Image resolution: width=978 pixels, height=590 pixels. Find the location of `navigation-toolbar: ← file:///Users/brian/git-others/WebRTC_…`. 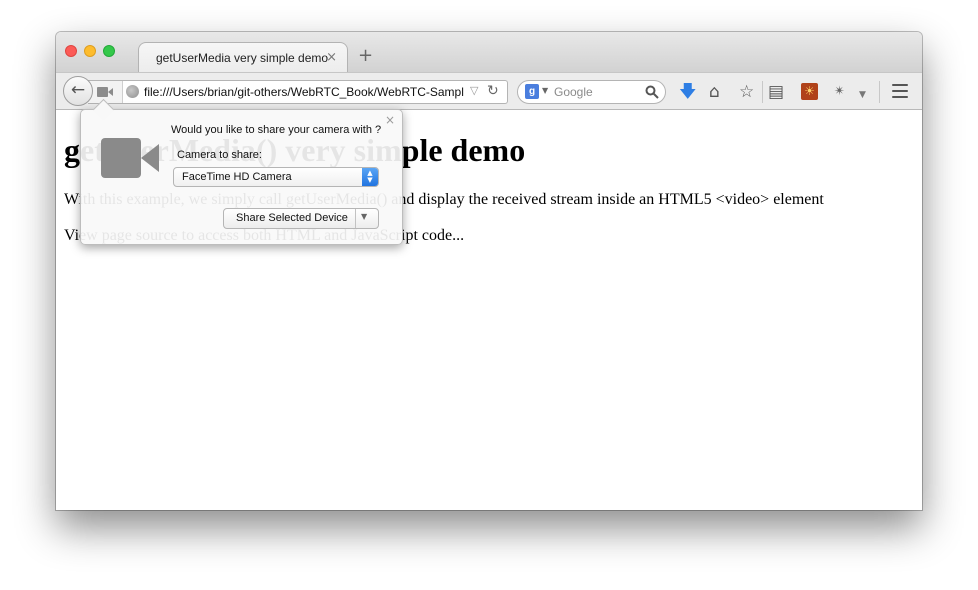

navigation-toolbar: ← file:///Users/brian/git-others/WebRTC_… is located at coordinates (489, 91).